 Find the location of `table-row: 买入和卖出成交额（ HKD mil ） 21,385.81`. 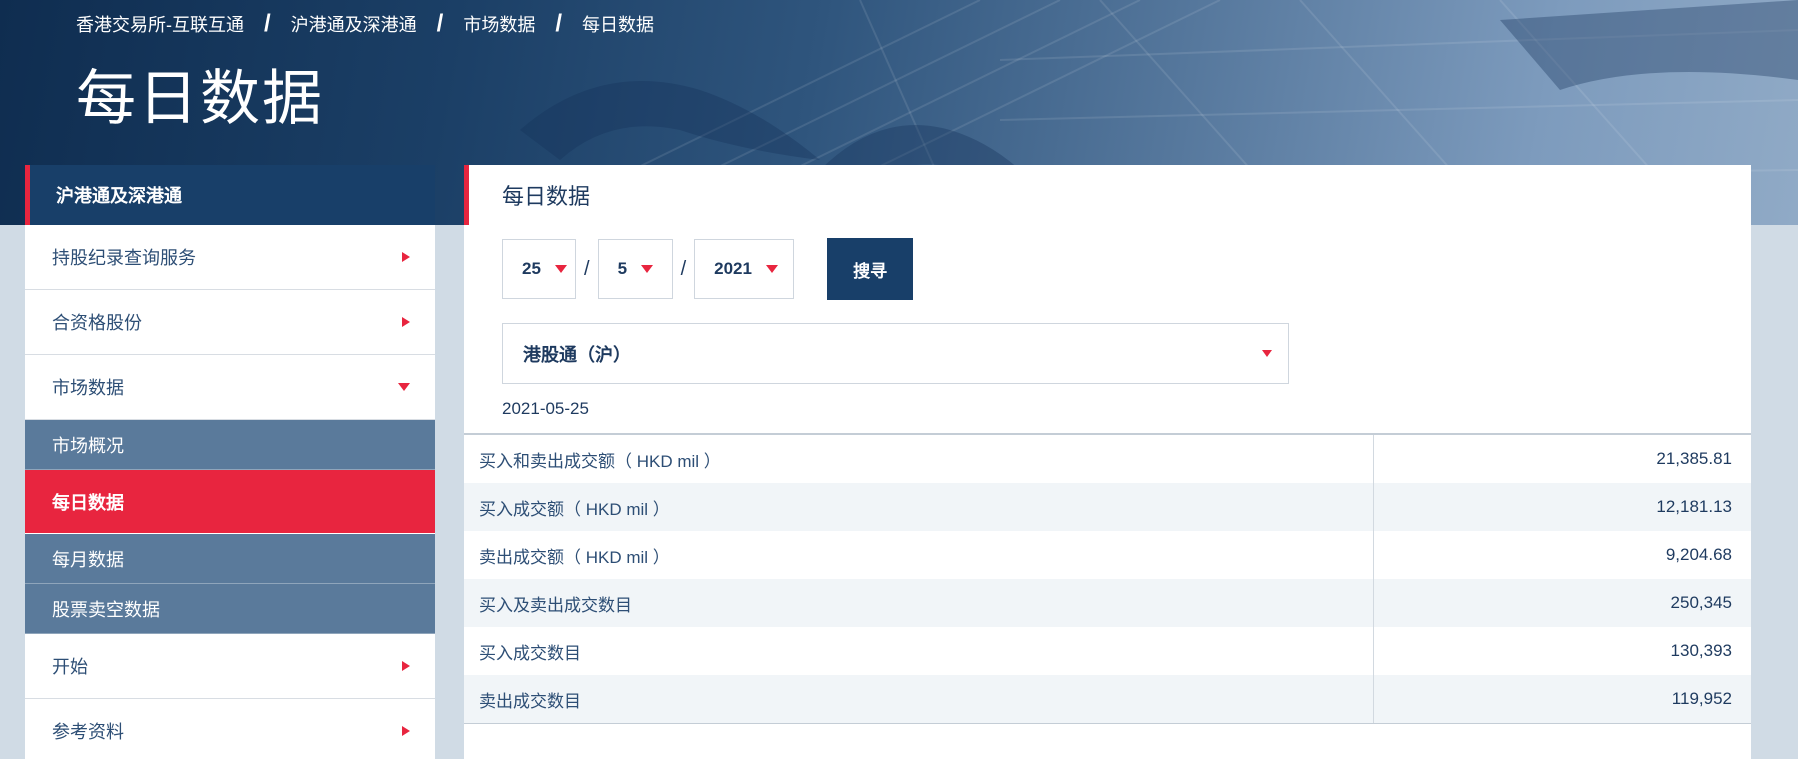

table-row: 买入和卖出成交额（ HKD mil ） 21,385.81 is located at coordinates (1107, 459).